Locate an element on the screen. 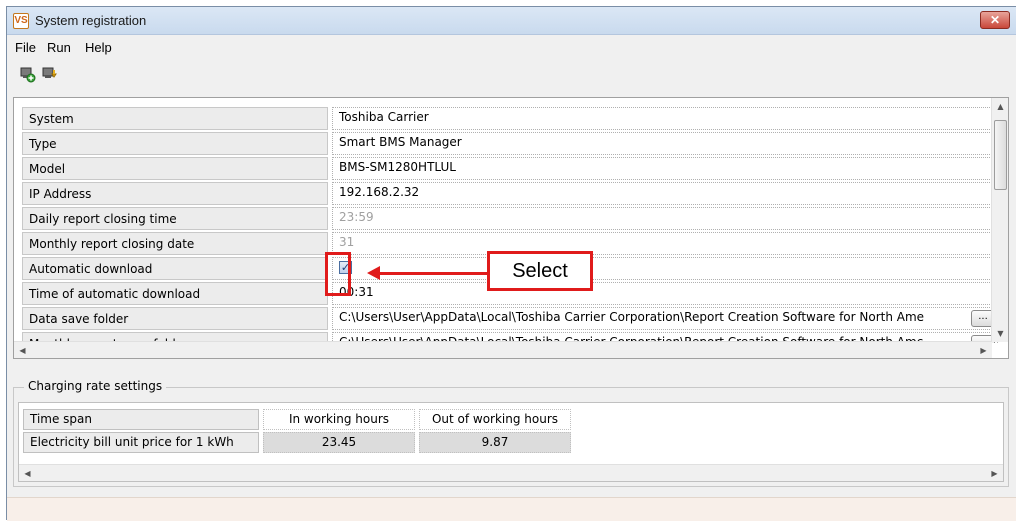 This screenshot has width=1016, height=521. close-button: ✕ is located at coordinates (995, 20).